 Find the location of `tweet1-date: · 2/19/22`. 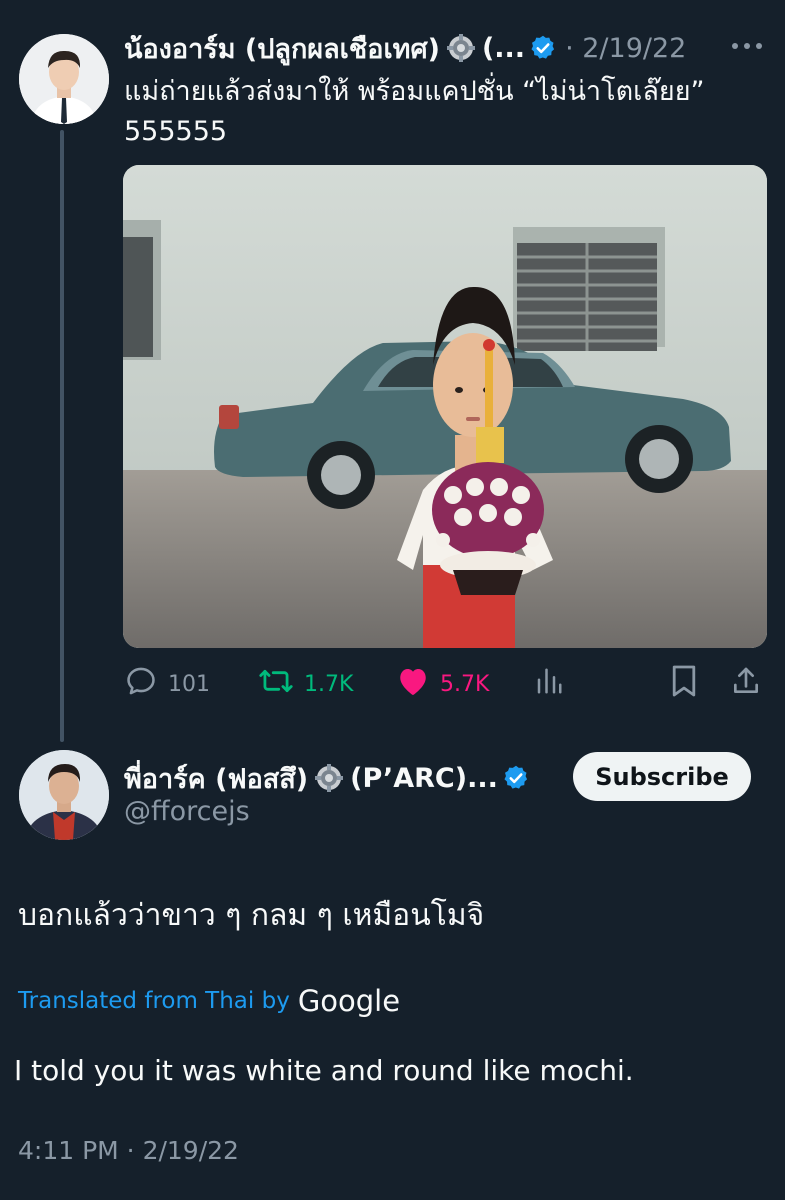

tweet1-date: · 2/19/22 is located at coordinates (625, 48).